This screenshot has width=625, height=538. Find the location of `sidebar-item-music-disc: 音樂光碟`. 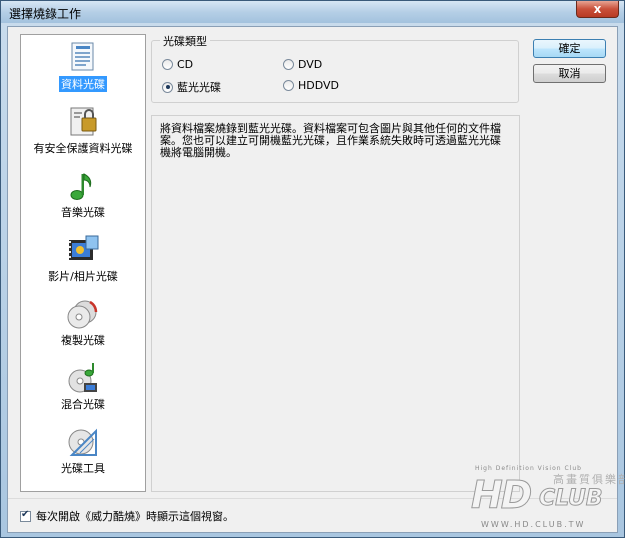

sidebar-item-music-disc: 音樂光碟 is located at coordinates (83, 194).